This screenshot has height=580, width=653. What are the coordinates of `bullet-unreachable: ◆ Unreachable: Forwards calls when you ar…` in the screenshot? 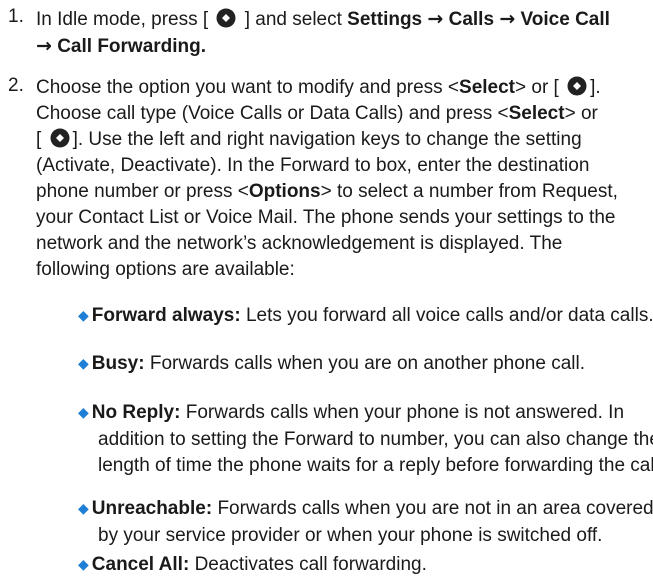 It's located at (365, 522).